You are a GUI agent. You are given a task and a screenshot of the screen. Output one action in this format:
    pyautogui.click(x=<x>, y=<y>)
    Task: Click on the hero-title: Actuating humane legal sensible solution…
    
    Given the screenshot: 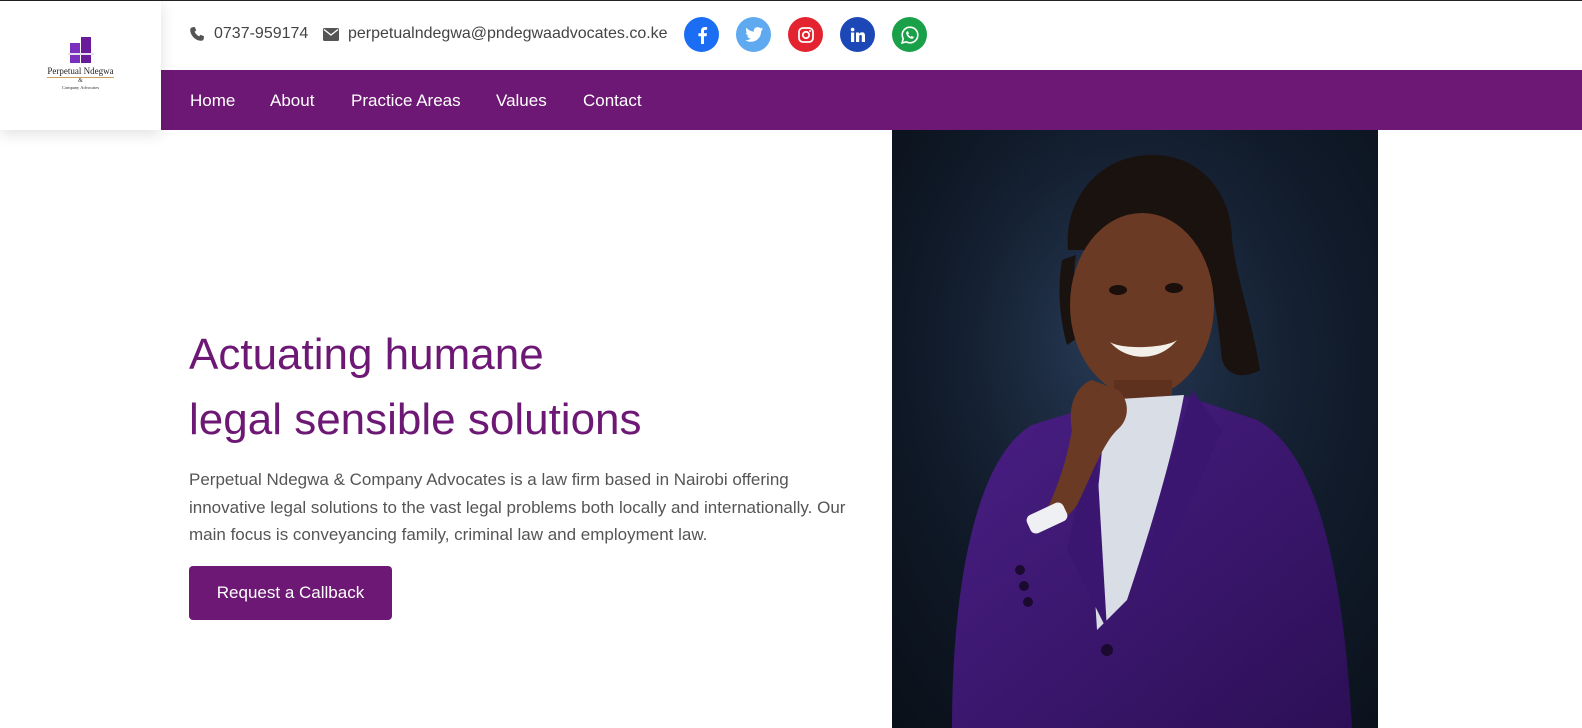 What is the action you would take?
    pyautogui.click(x=415, y=387)
    